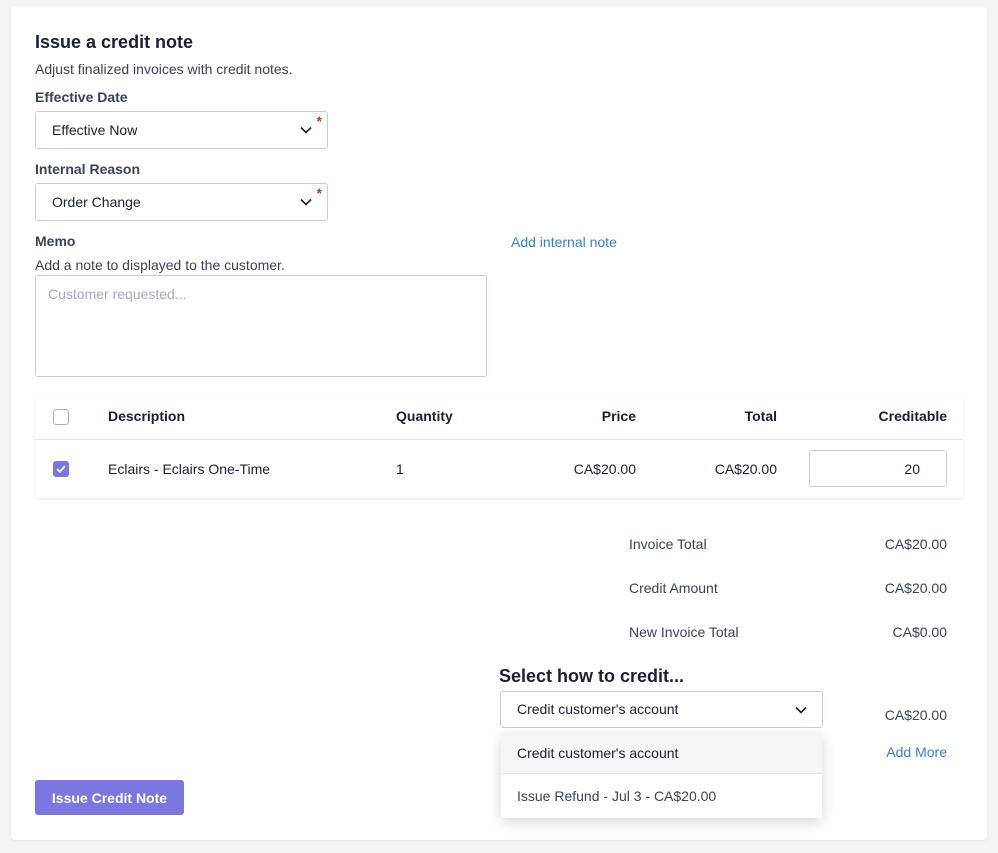 Image resolution: width=998 pixels, height=853 pixels. What do you see at coordinates (96, 202) in the screenshot?
I see `internal-reason-value: Order Change` at bounding box center [96, 202].